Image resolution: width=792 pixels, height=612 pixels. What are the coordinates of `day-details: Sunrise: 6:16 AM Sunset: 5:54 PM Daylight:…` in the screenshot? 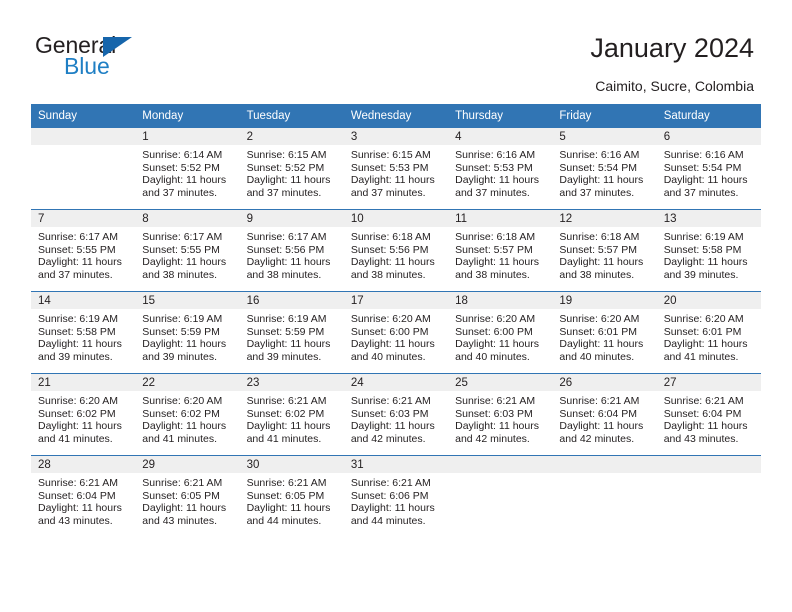 It's located at (709, 172).